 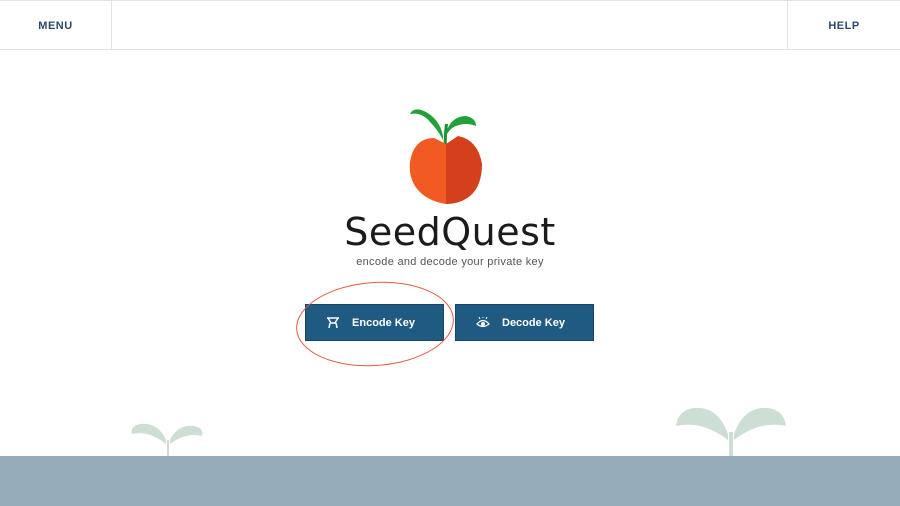 What do you see at coordinates (383, 322) in the screenshot?
I see `encode-key-label: Encode Key` at bounding box center [383, 322].